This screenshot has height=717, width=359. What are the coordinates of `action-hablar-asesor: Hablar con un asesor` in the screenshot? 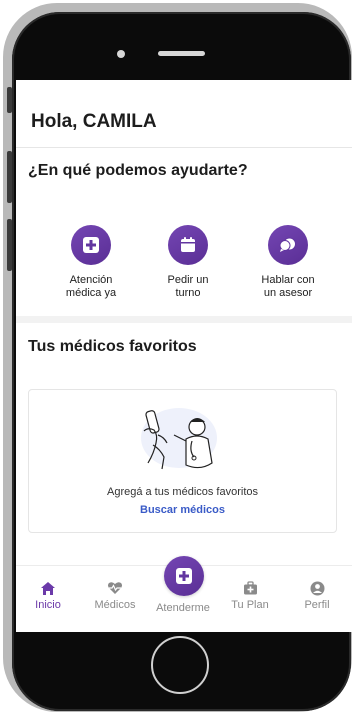 It's located at (288, 262).